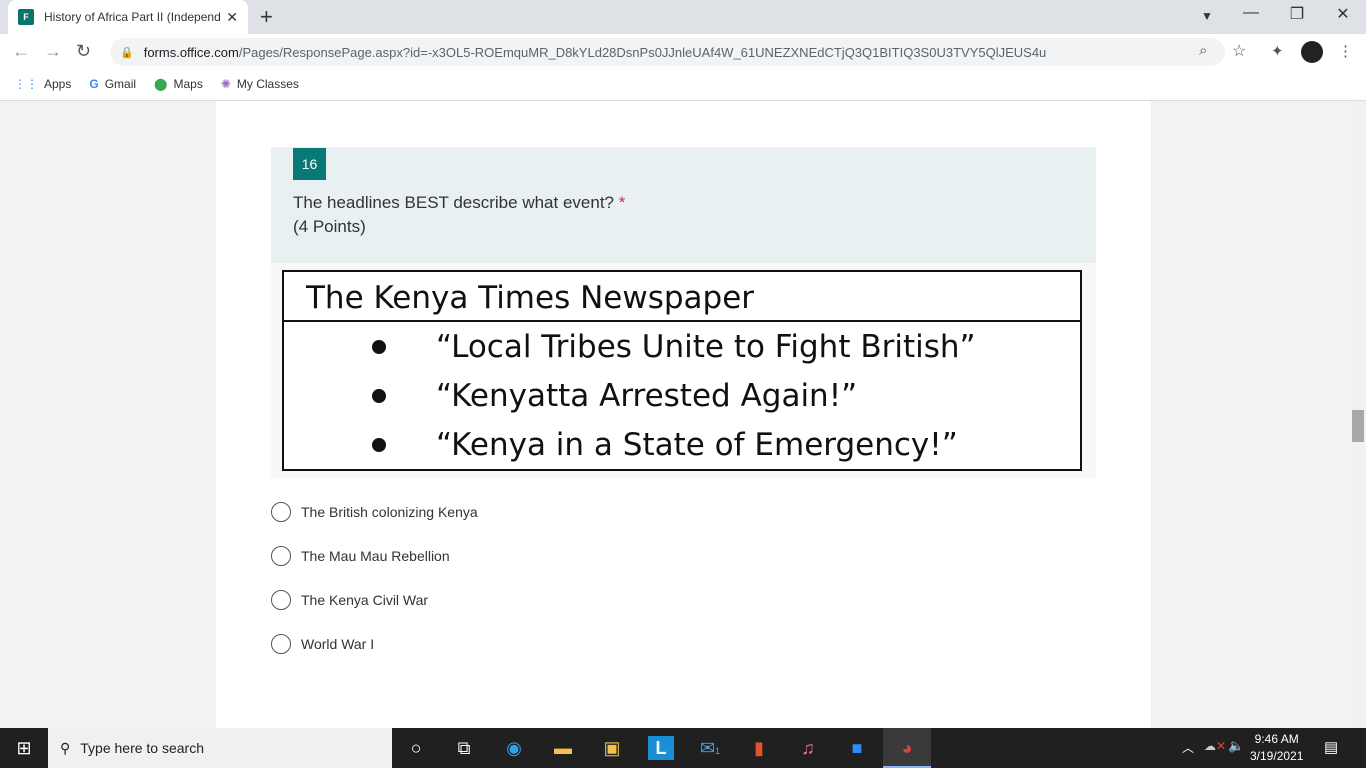  Describe the element at coordinates (58, 84) in the screenshot. I see `bookmark-label: Apps` at that location.